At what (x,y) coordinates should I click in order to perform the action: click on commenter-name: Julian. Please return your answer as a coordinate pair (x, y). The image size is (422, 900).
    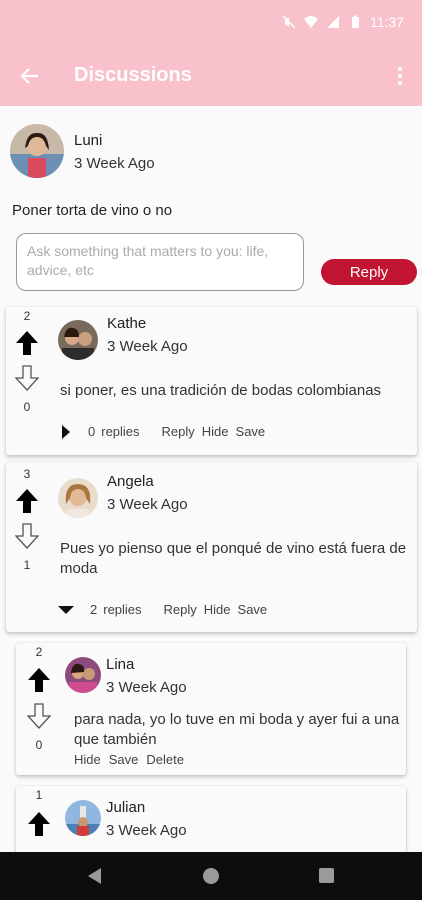
    Looking at the image, I should click on (125, 807).